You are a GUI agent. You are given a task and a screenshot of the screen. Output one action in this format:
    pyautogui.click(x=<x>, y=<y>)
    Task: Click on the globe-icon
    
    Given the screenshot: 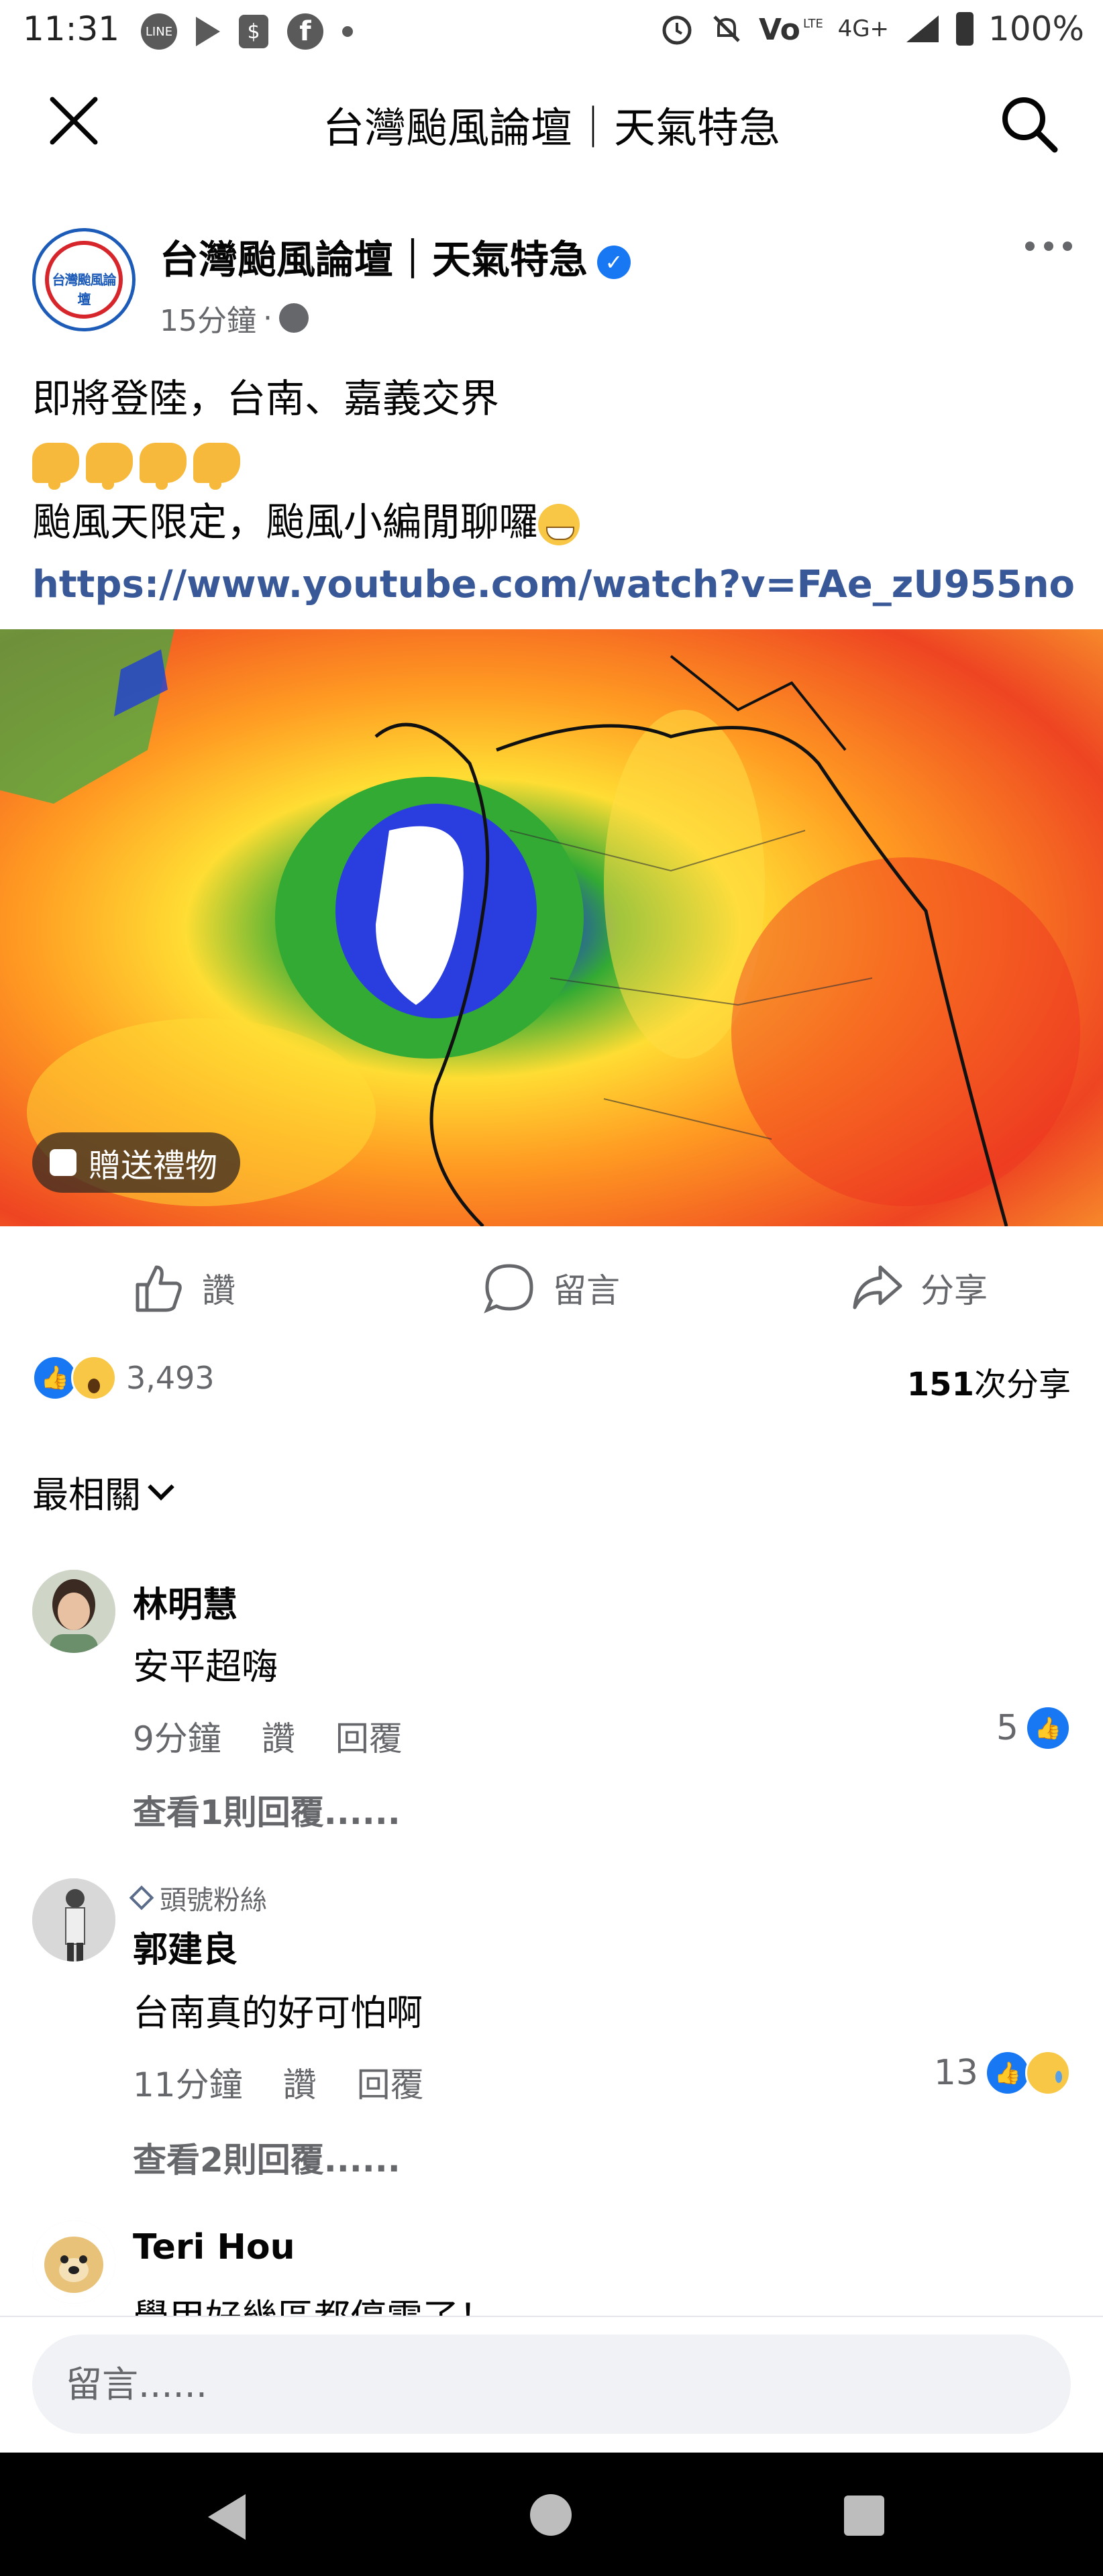 What is the action you would take?
    pyautogui.click(x=294, y=318)
    